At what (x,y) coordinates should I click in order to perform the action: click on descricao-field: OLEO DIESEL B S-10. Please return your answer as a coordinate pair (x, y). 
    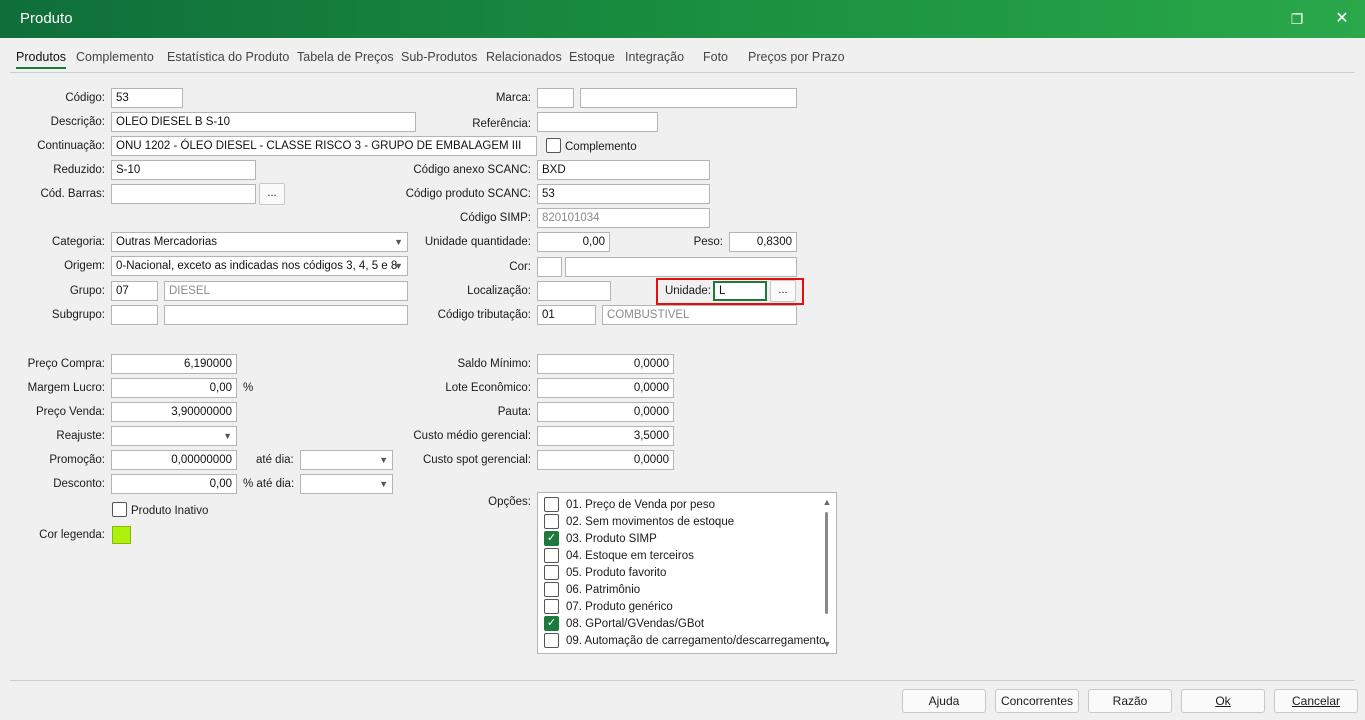
    Looking at the image, I should click on (263, 122).